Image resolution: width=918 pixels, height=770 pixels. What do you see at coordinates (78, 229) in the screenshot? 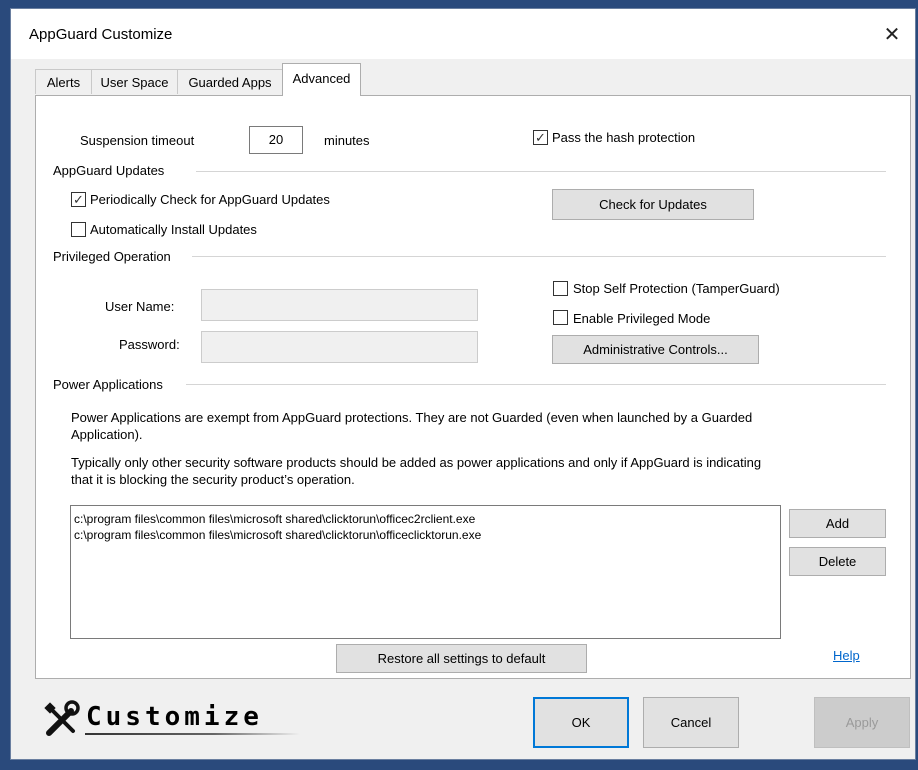
I see `auto-install-checkbox` at bounding box center [78, 229].